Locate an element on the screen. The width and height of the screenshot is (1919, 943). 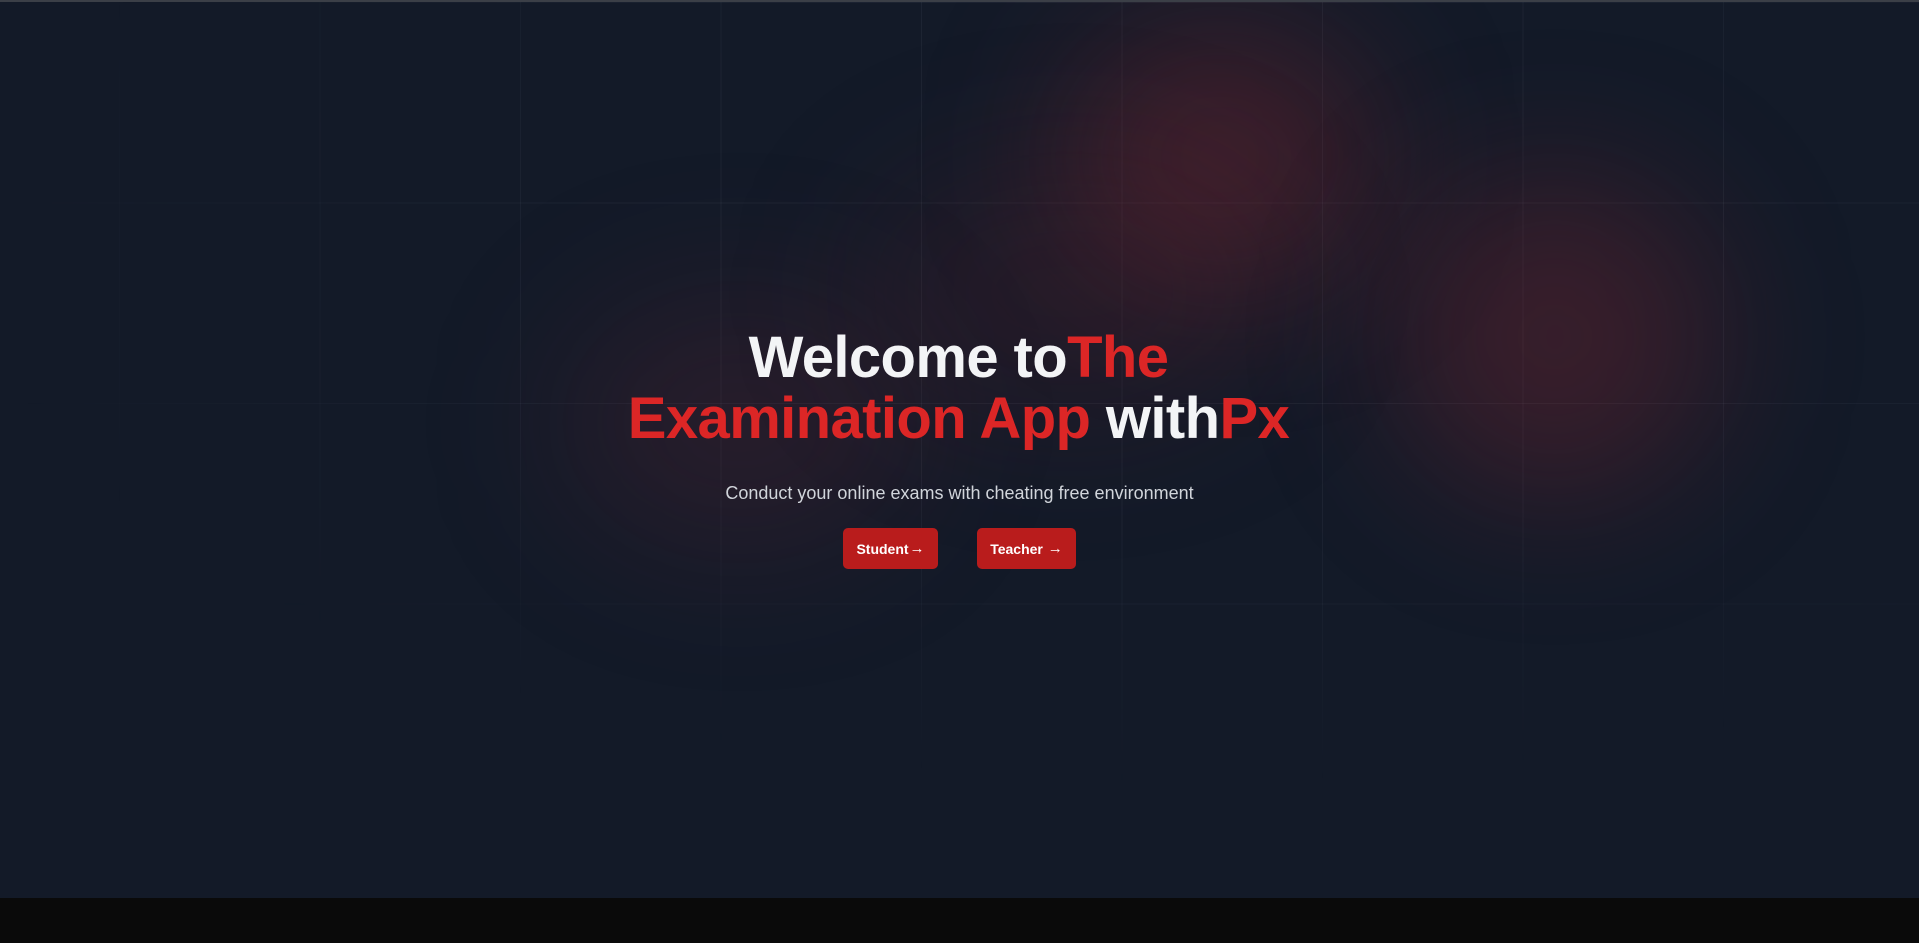
hero-title-line-2: Examination App withPx is located at coordinates (959, 418).